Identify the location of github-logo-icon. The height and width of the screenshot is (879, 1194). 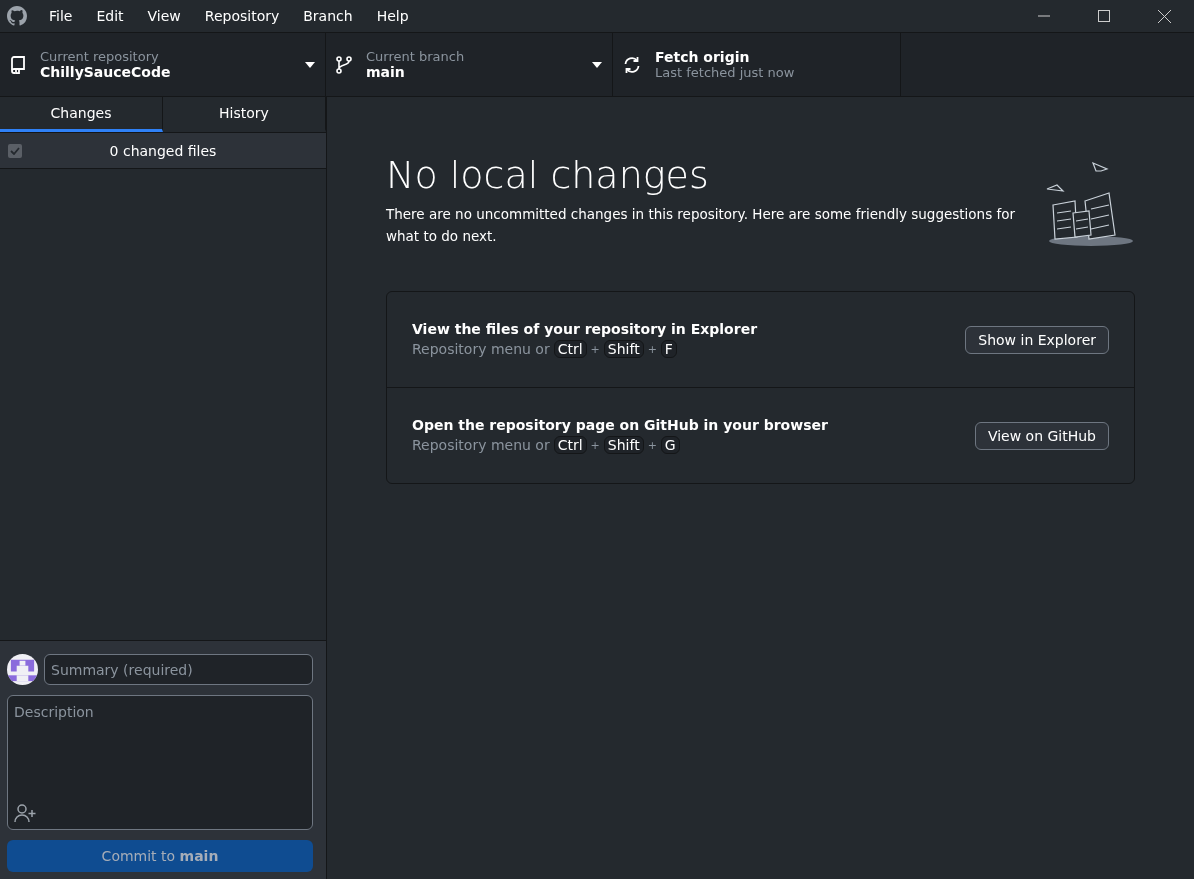
(17, 16).